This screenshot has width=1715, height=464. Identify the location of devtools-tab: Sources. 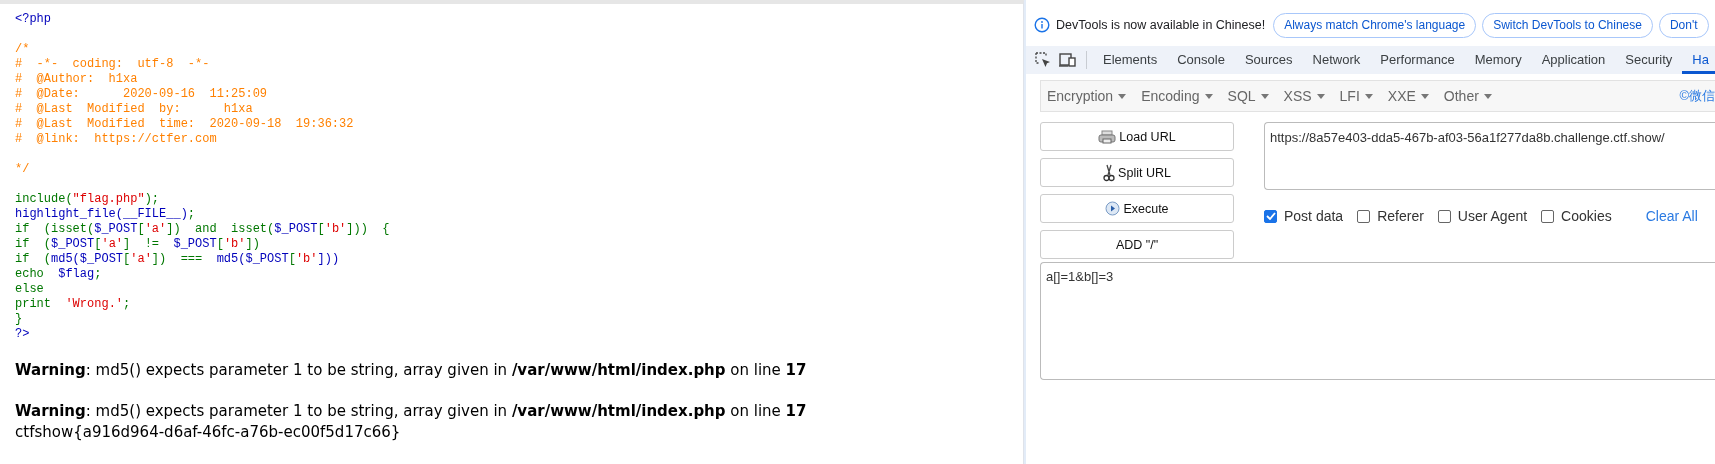
(1268, 60).